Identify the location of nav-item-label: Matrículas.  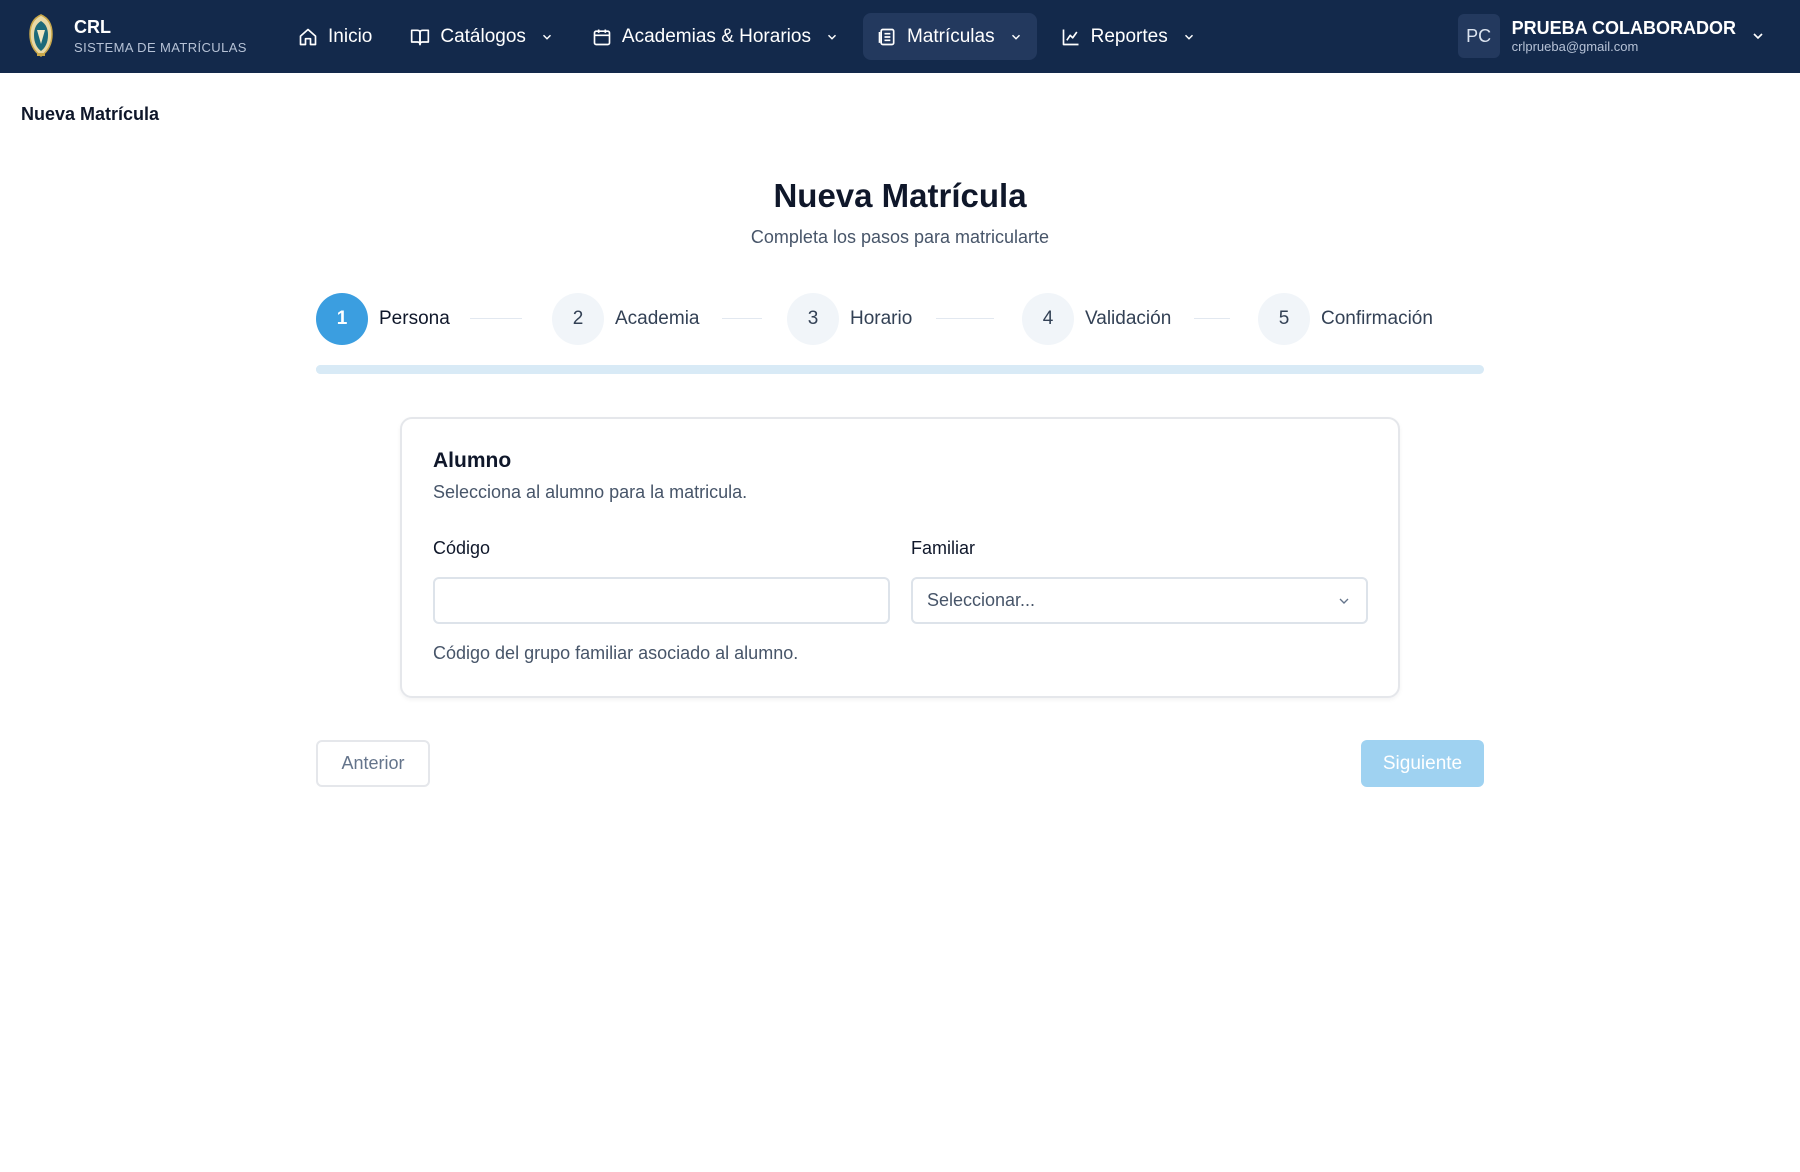
(950, 36).